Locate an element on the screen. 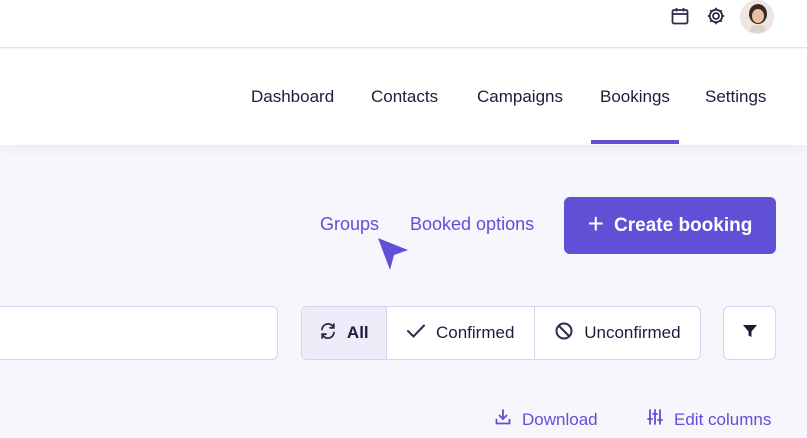  gear-icon is located at coordinates (716, 16).